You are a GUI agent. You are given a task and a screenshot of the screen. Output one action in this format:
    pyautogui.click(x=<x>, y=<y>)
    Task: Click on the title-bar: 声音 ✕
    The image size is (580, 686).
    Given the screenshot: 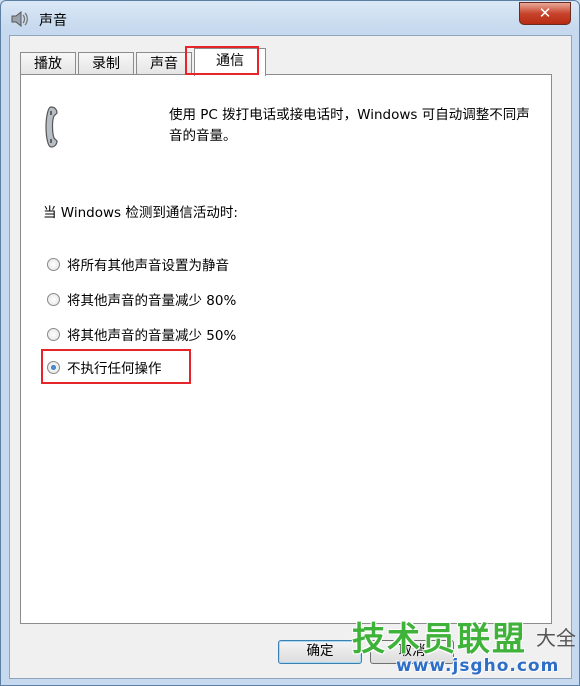 What is the action you would take?
    pyautogui.click(x=290, y=18)
    